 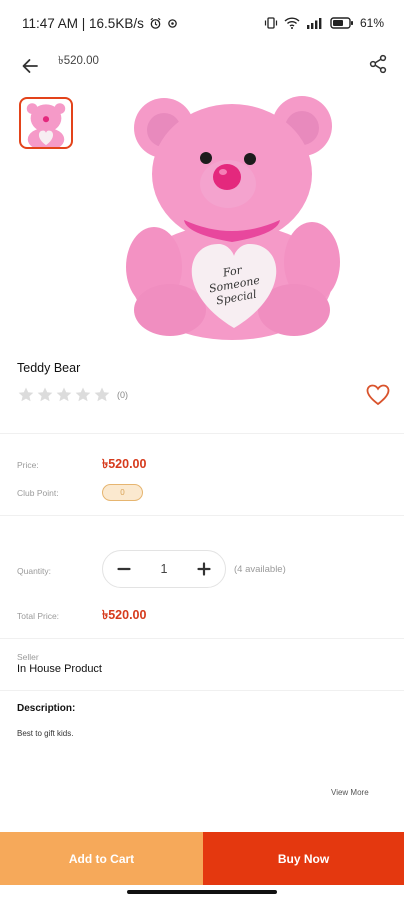 I want to click on rating-stars: (0), so click(x=72, y=395).